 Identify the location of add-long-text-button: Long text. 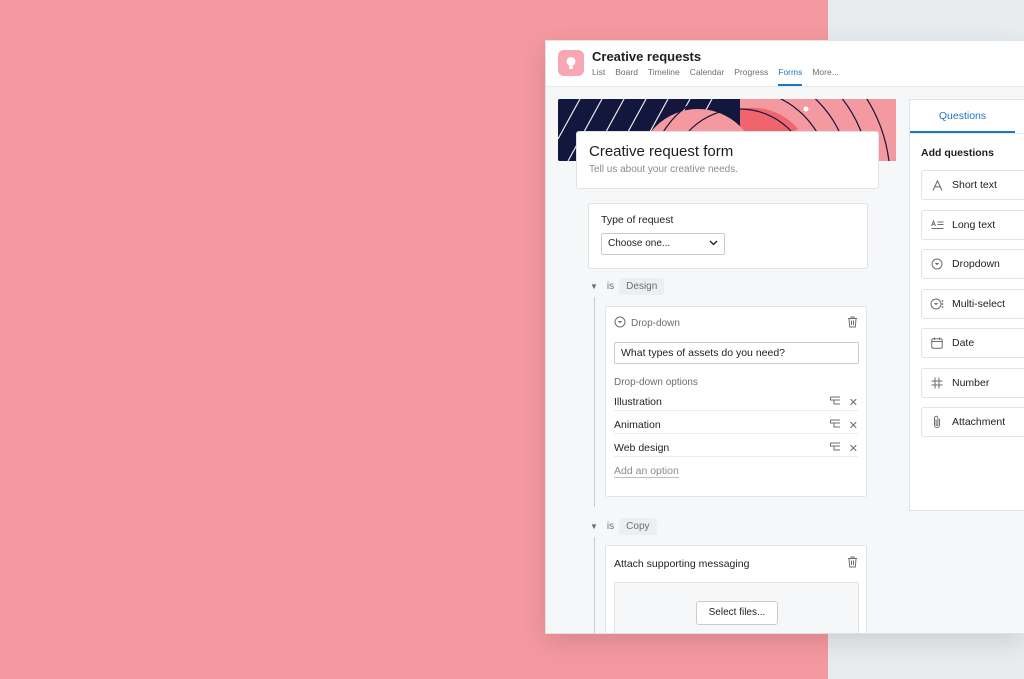
(972, 225).